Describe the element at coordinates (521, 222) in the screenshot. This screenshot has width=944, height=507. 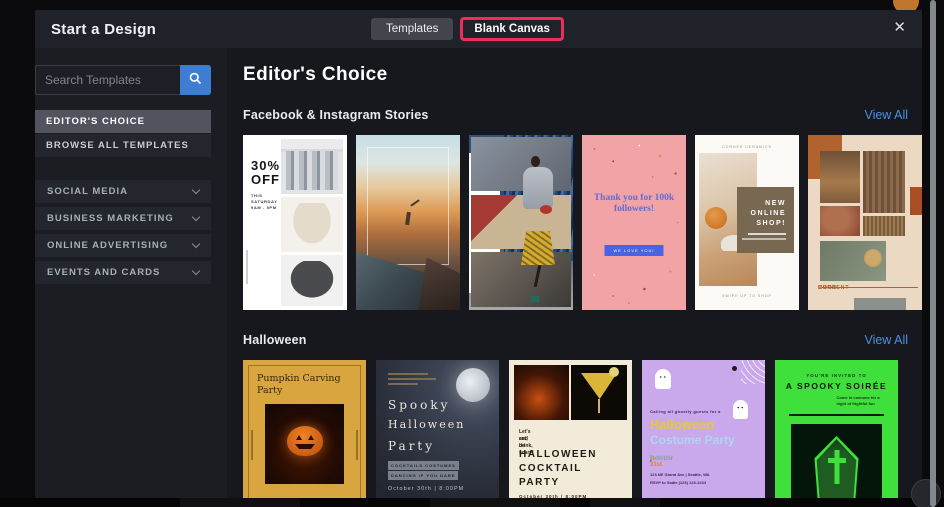
I see `template-thumbnail-fashion-collage` at that location.